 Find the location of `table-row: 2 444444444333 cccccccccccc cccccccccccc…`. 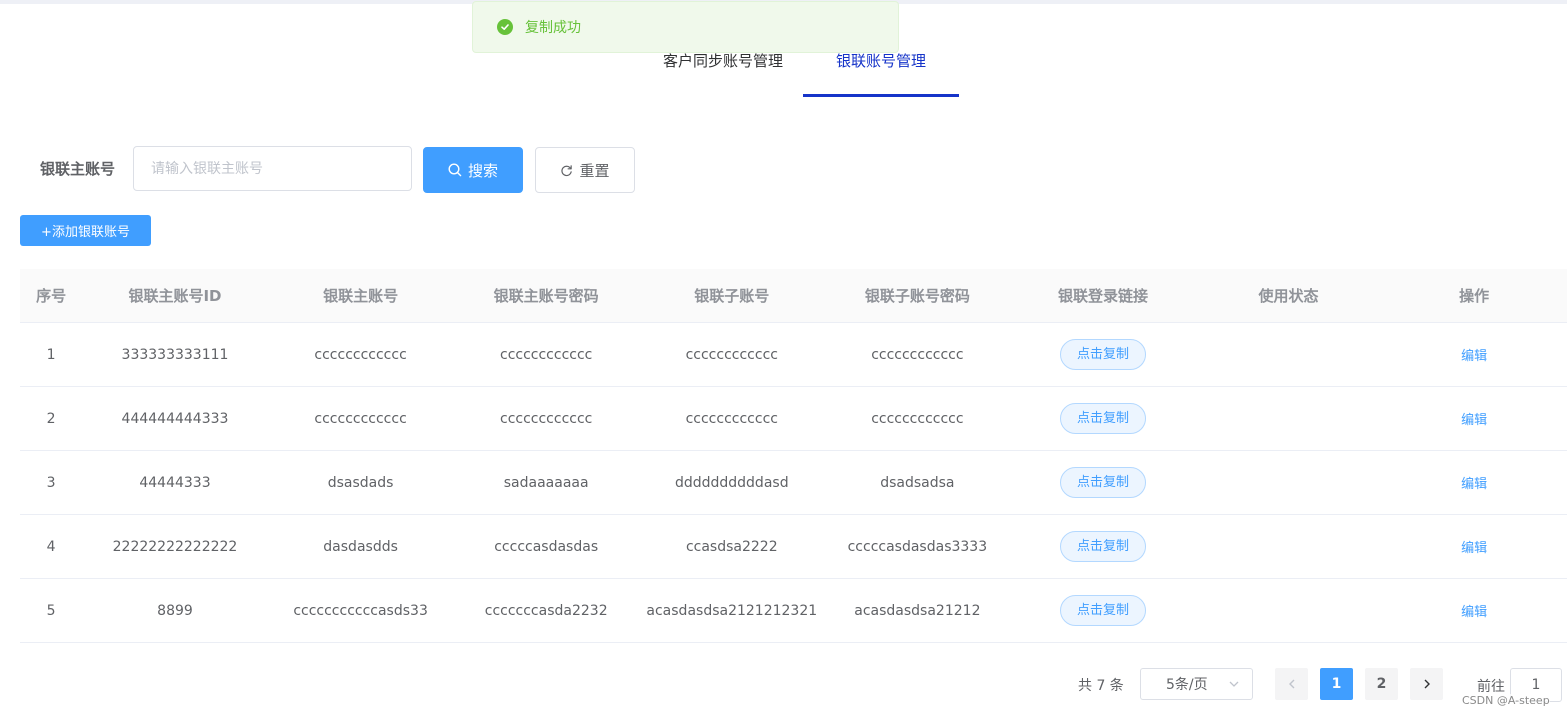

table-row: 2 444444444333 cccccccccccc cccccccccccc… is located at coordinates (793, 419).